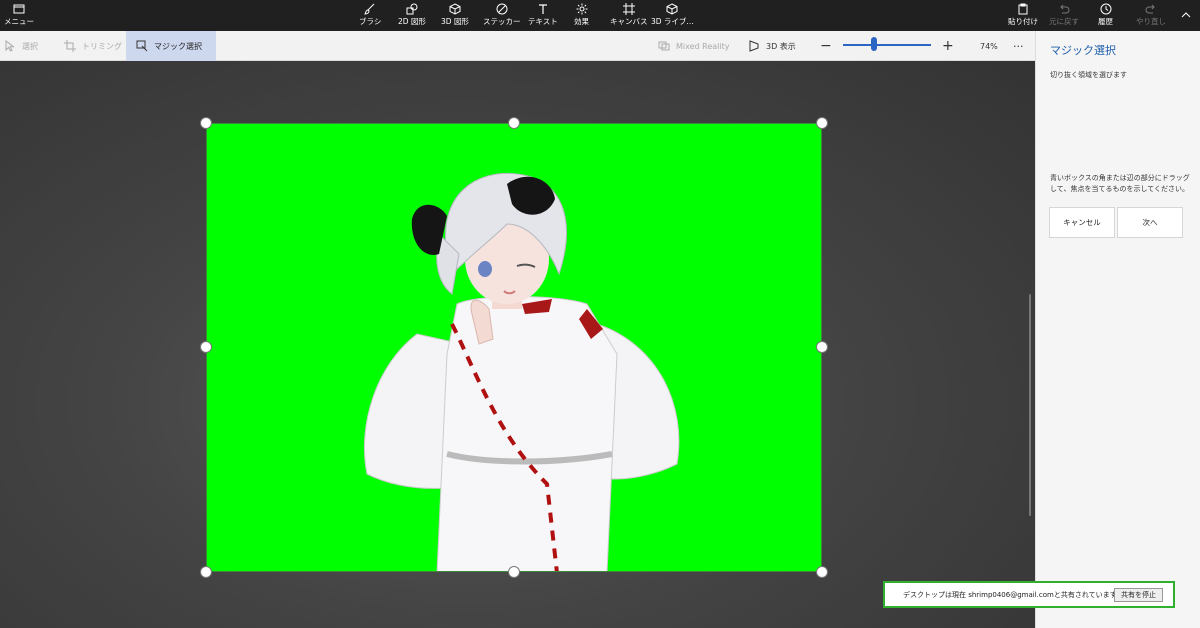 This screenshot has height=628, width=1200. What do you see at coordinates (542, 9) in the screenshot?
I see `text-icon` at bounding box center [542, 9].